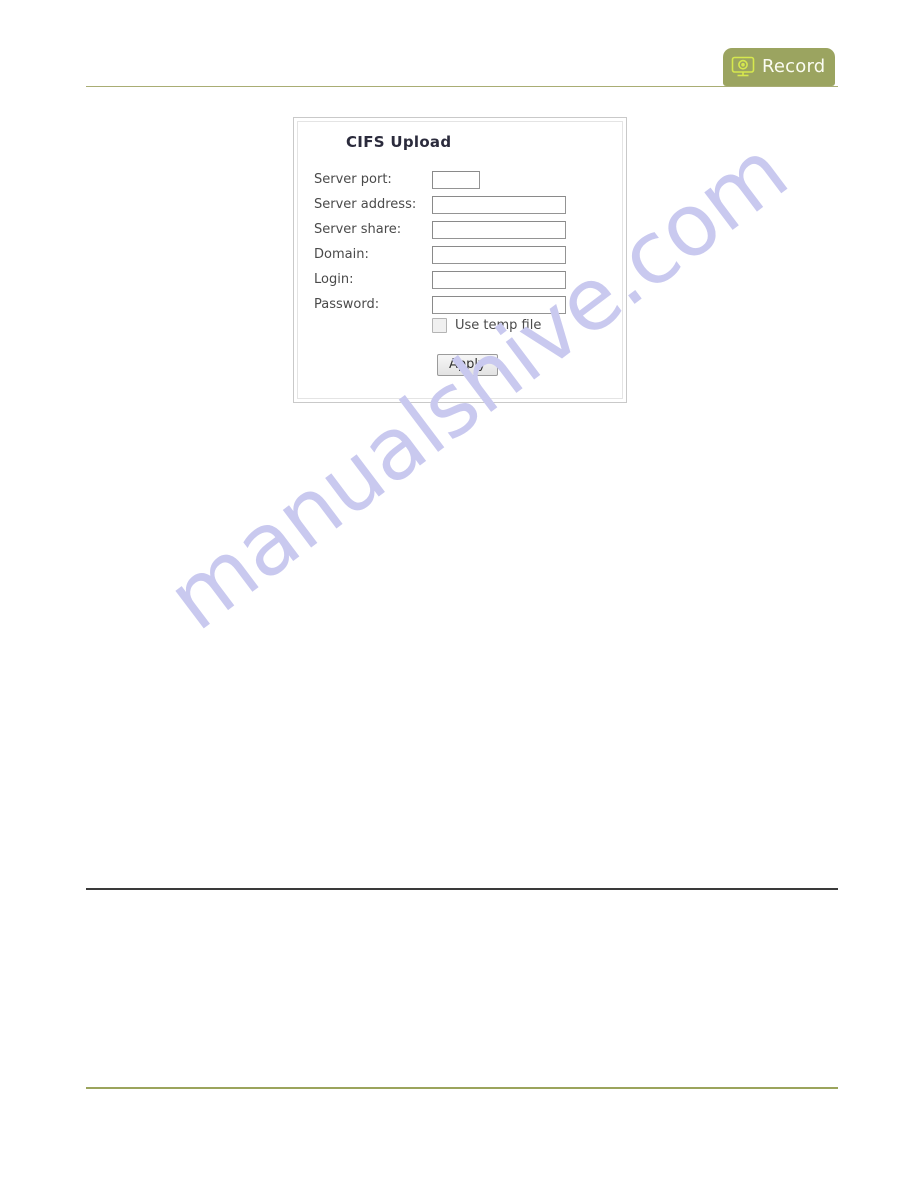 This screenshot has width=918, height=1188. What do you see at coordinates (462, 889) in the screenshot?
I see `footer-rule-upper` at bounding box center [462, 889].